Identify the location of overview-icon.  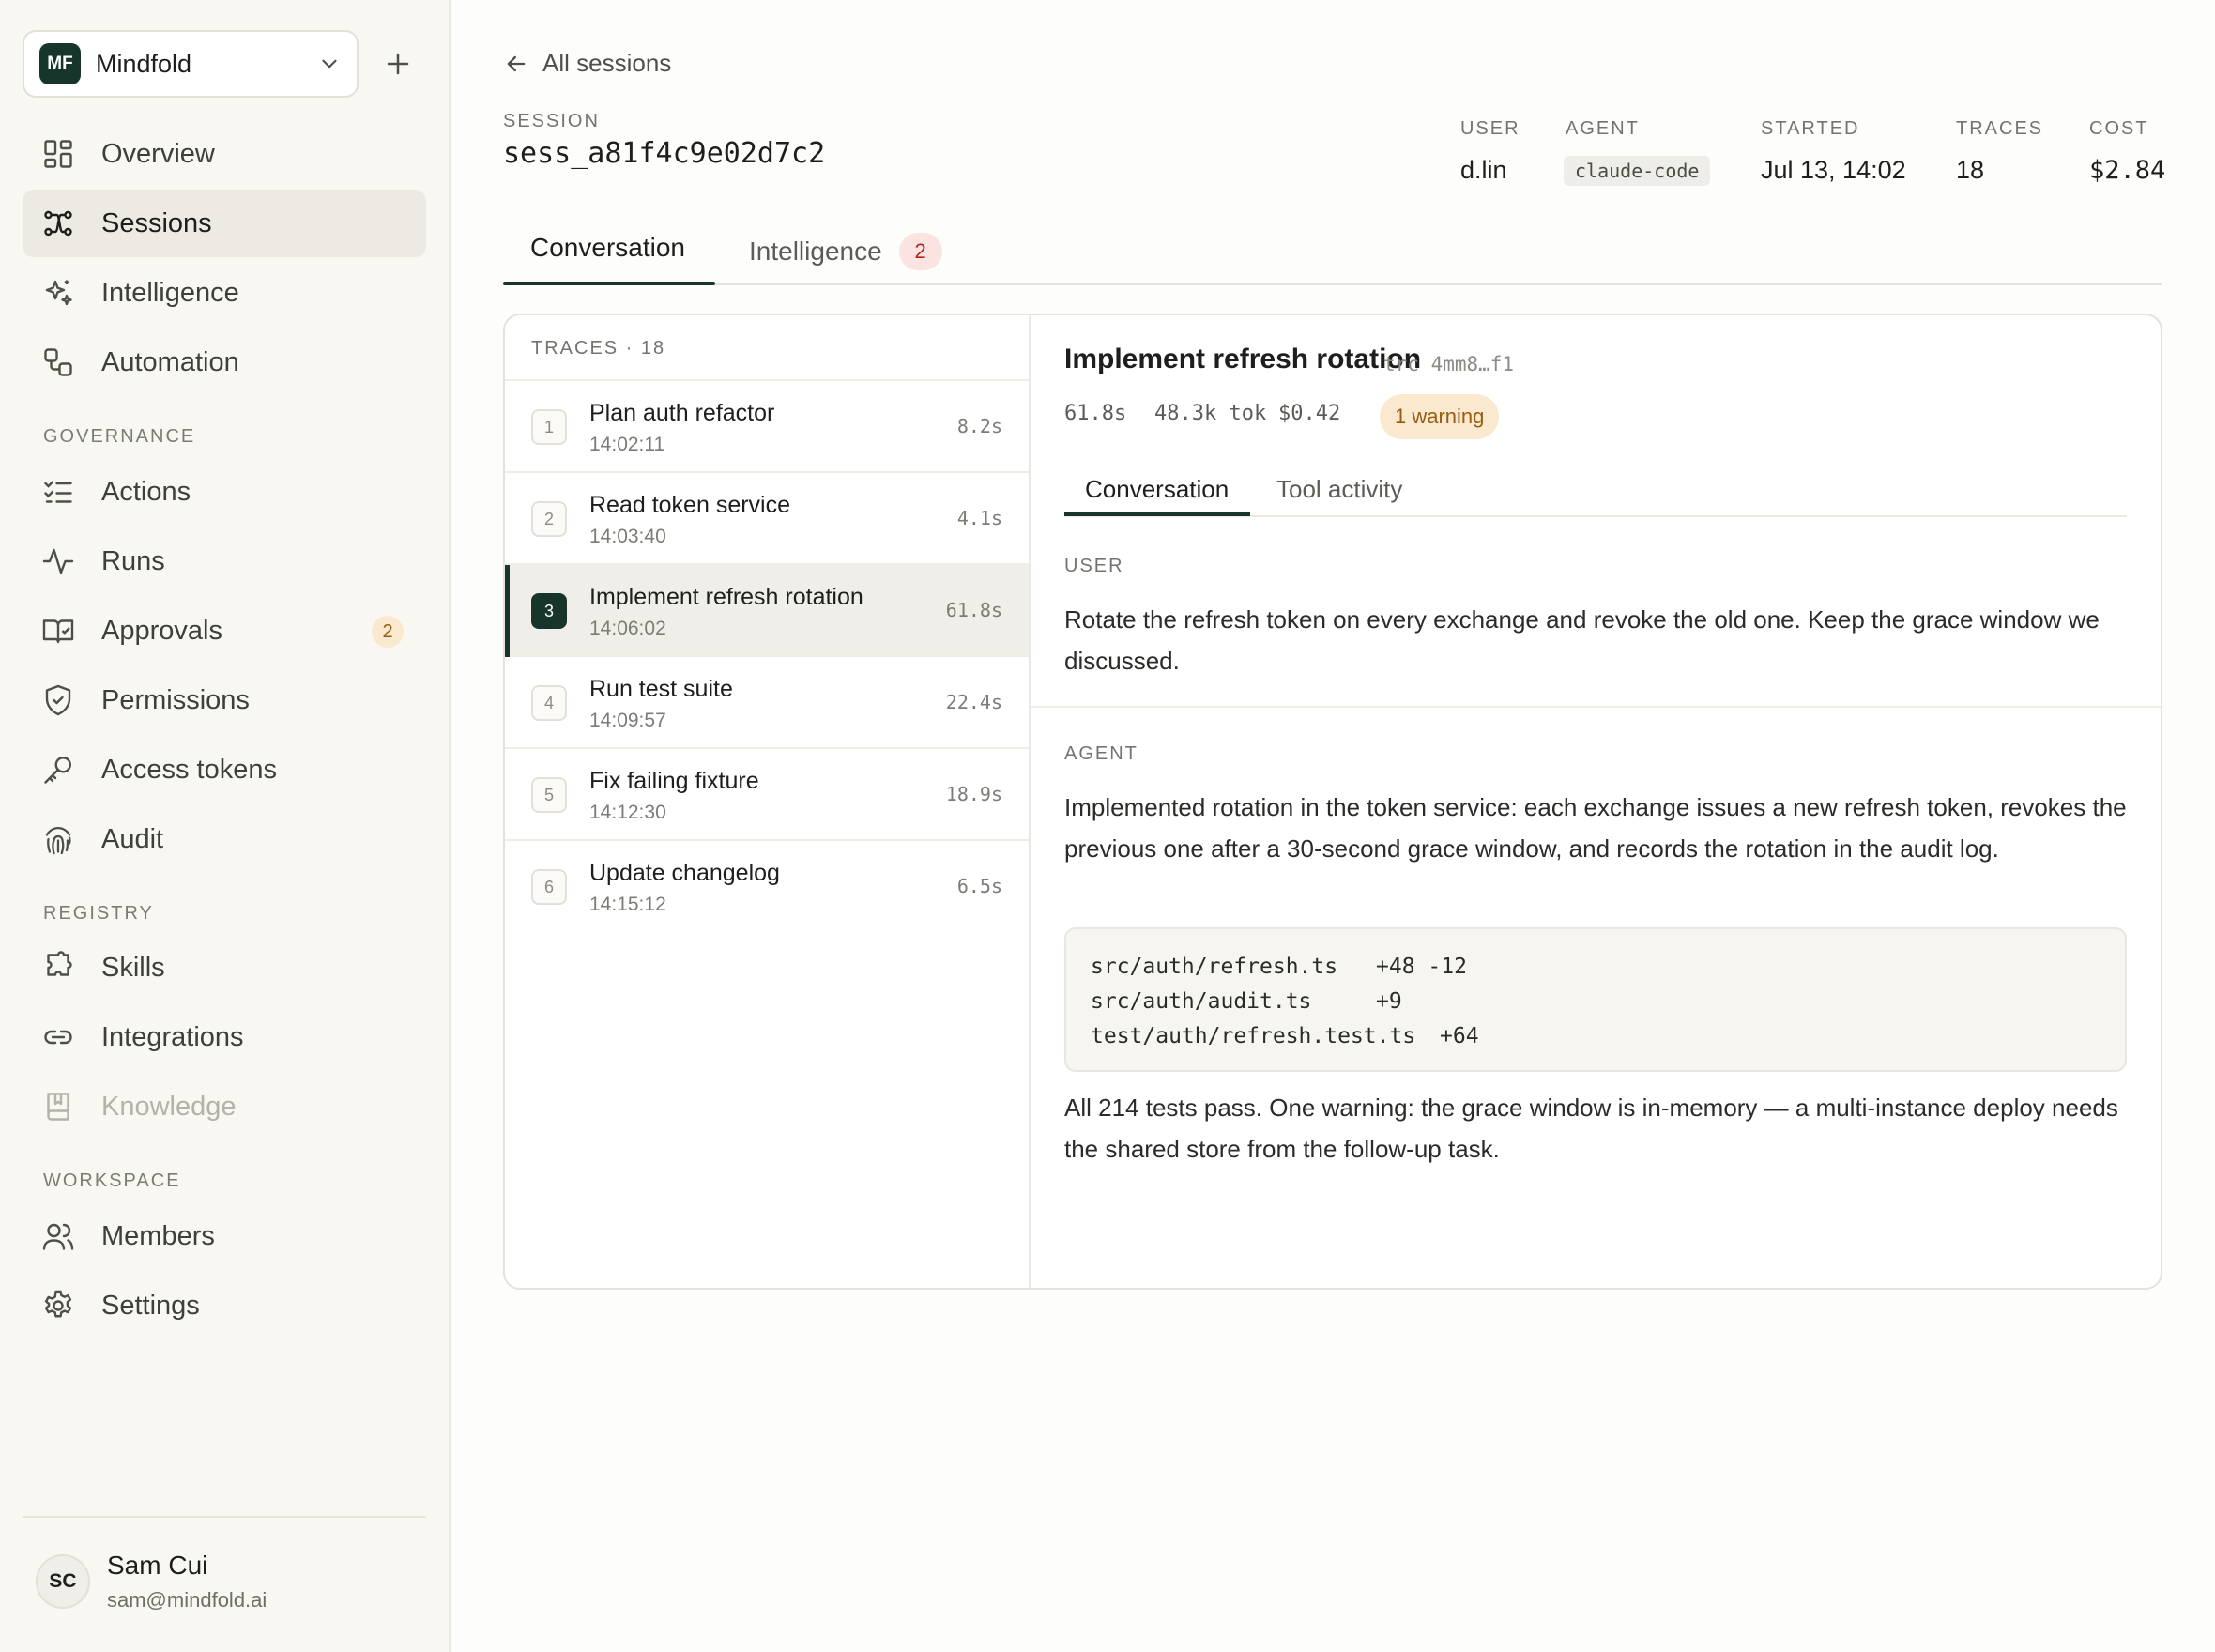
(58, 154).